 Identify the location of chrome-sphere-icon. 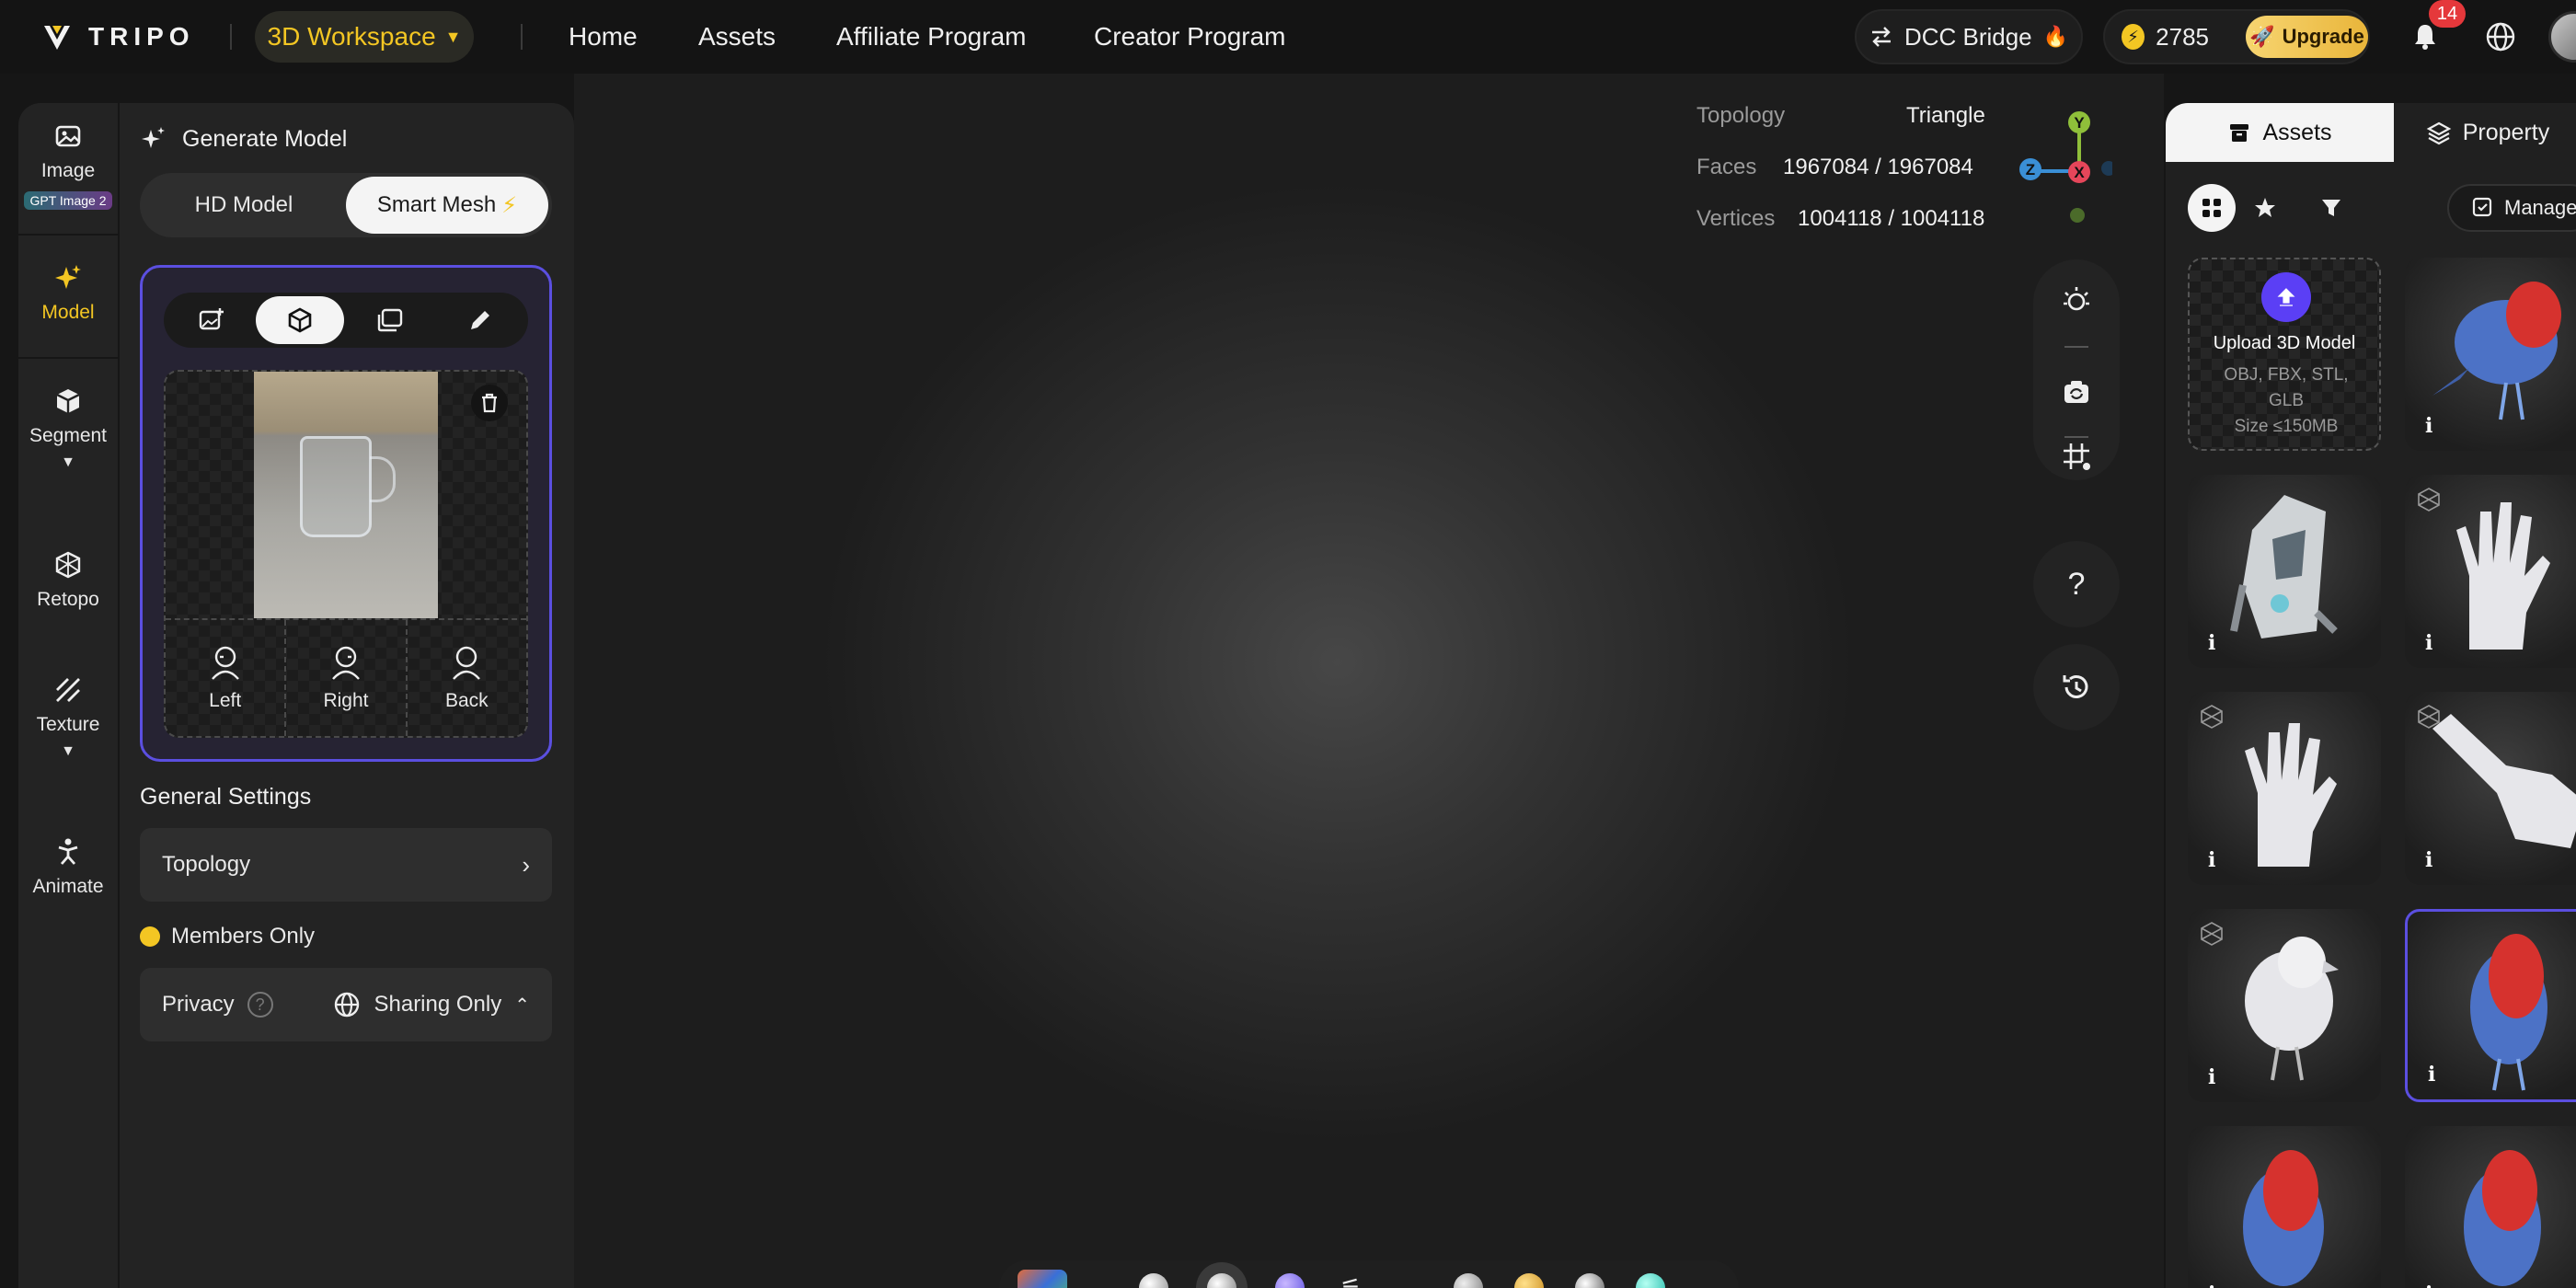
(1589, 1280).